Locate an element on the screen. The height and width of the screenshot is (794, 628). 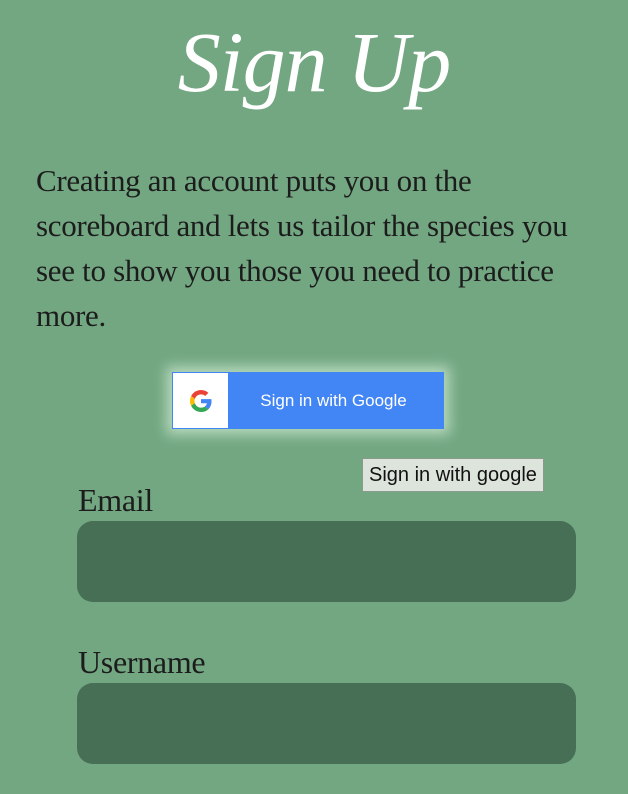
google-signin-tooltip: Sign in with google is located at coordinates (453, 475).